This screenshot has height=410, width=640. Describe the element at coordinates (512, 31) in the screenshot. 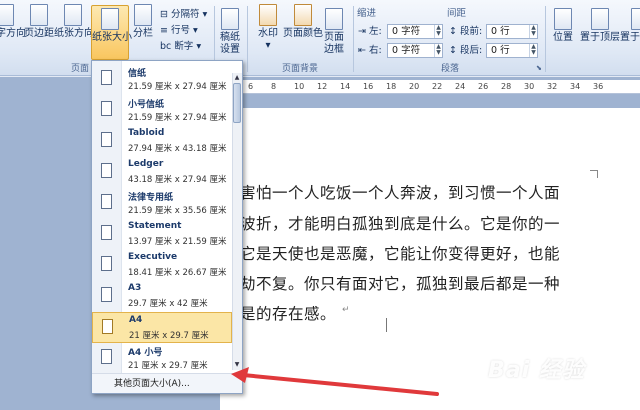

I see `spacing-before-field: 0 行 ▲ ▼` at that location.